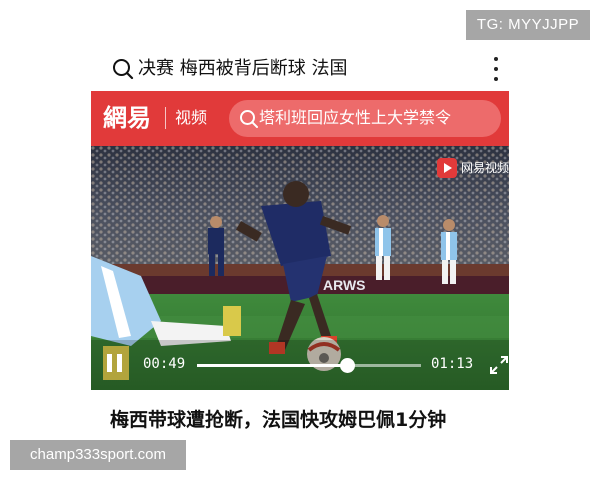 This screenshot has width=600, height=480. I want to click on netease-app-bar: 網易 视频 塔利班回应女性上大学禁令, so click(300, 118).